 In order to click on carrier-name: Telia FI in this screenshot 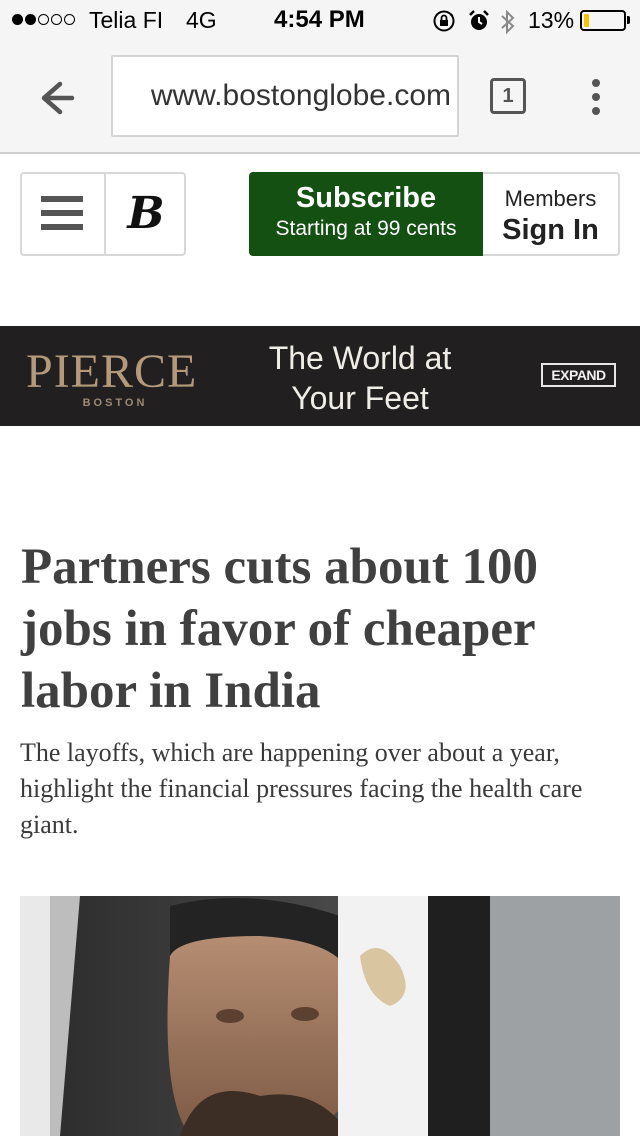, I will do `click(126, 20)`.